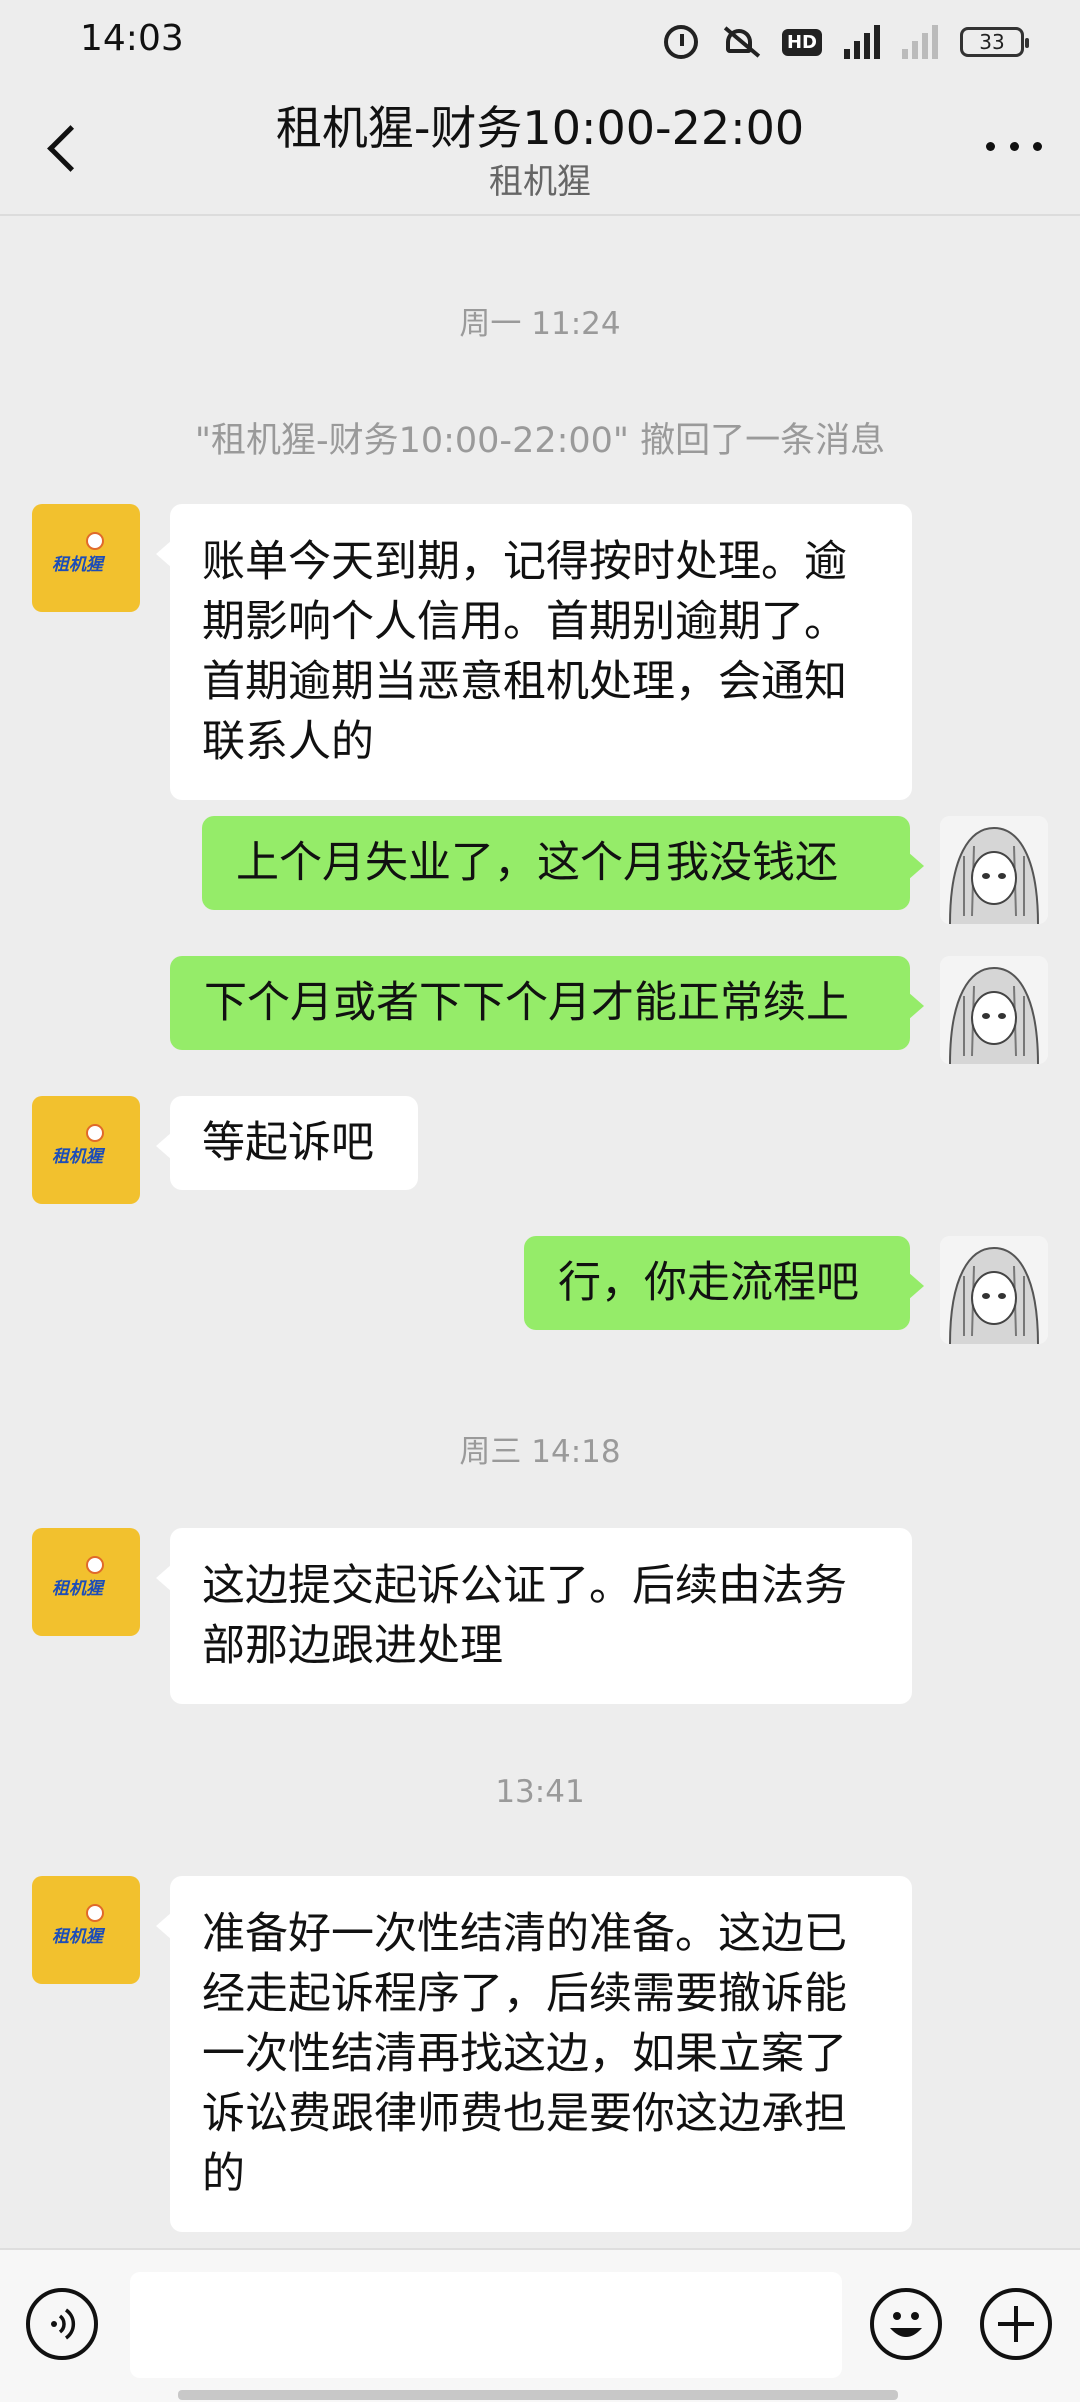 This screenshot has width=1080, height=2402. I want to click on voice-button, so click(62, 2324).